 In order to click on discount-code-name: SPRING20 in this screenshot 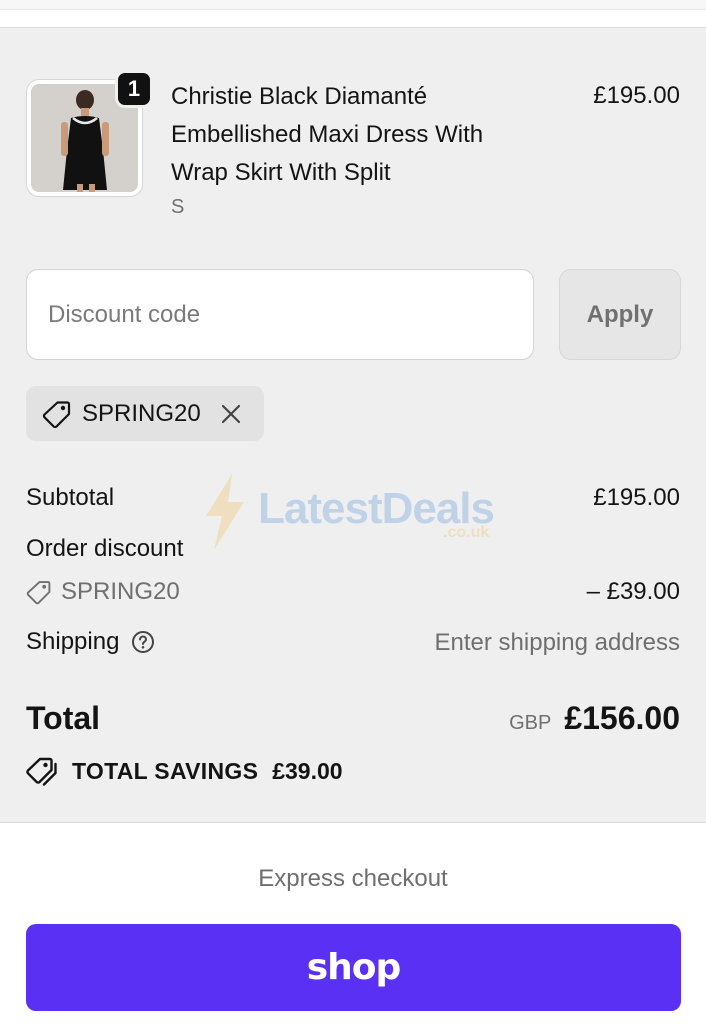, I will do `click(120, 591)`.